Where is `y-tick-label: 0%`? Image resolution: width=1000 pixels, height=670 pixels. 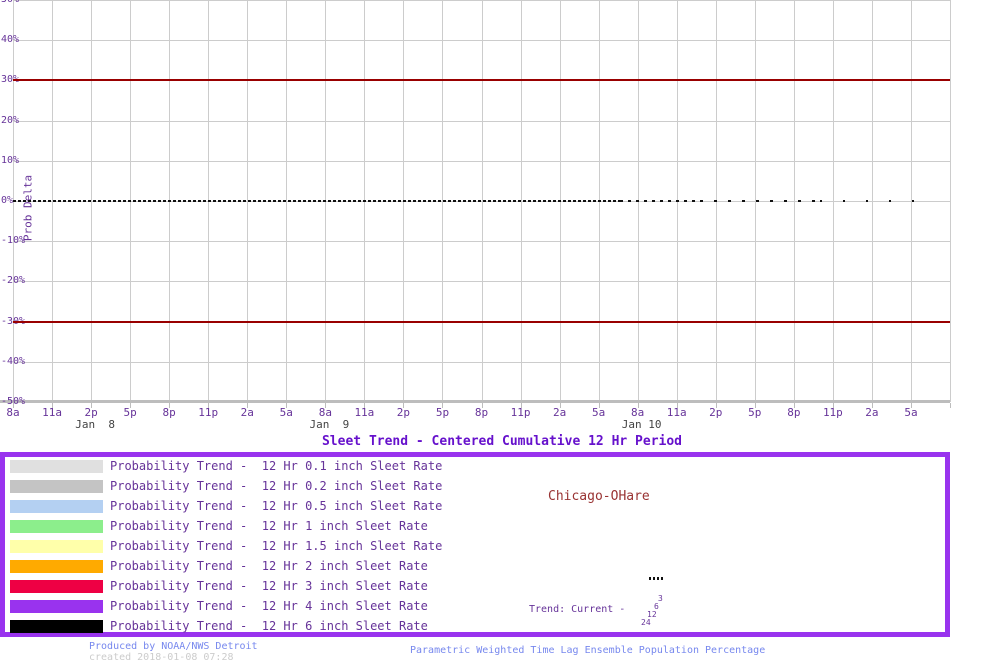
y-tick-label: 0% is located at coordinates (7, 200).